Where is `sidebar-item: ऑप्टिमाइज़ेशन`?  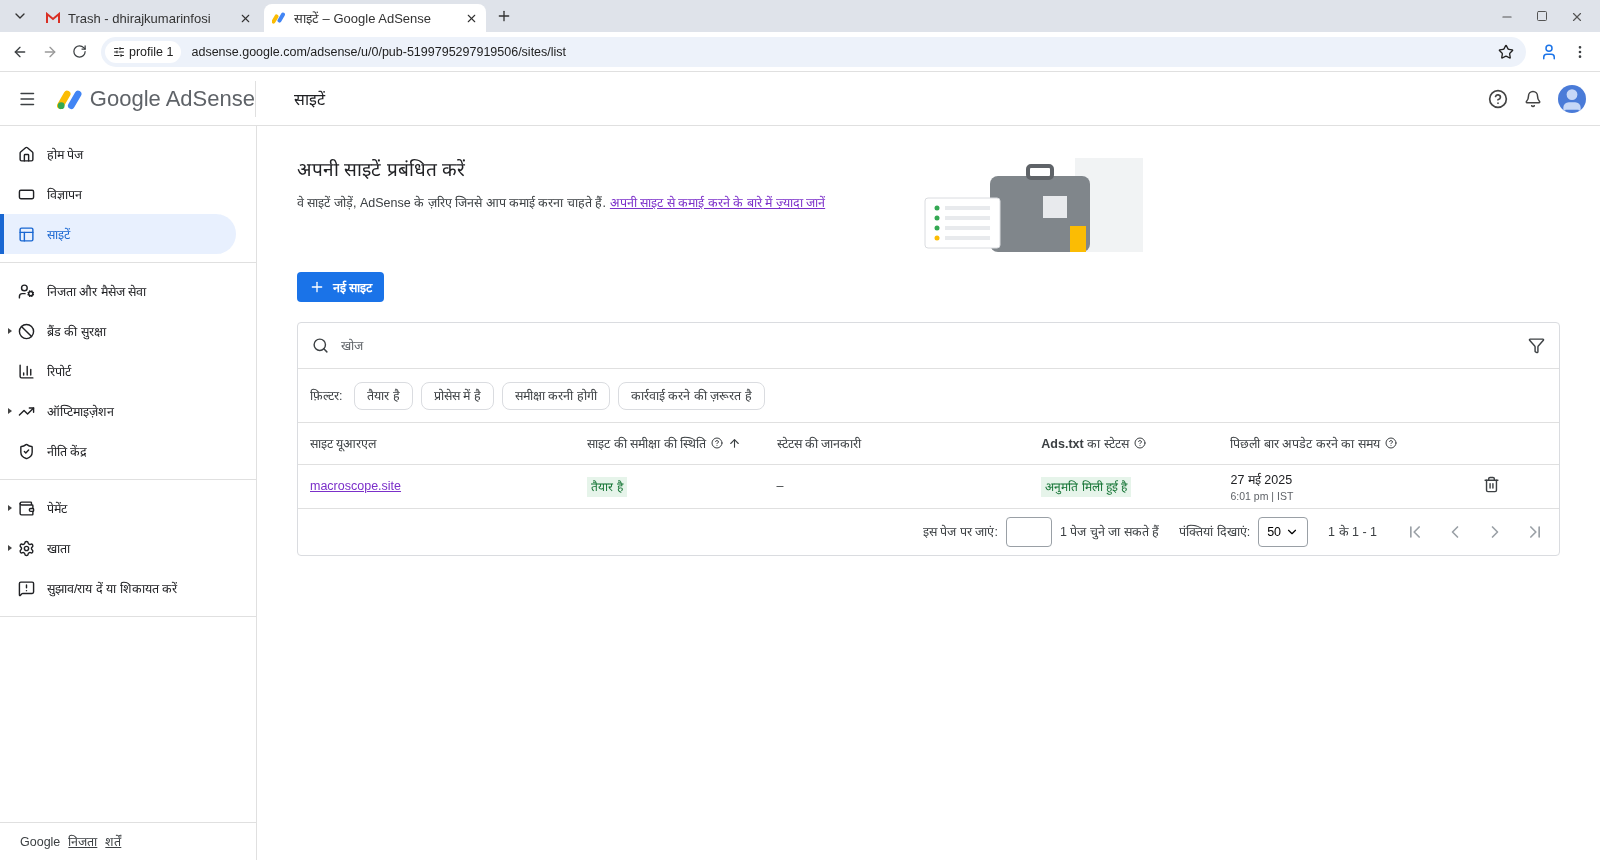 sidebar-item: ऑप्टिमाइज़ेशन is located at coordinates (118, 411).